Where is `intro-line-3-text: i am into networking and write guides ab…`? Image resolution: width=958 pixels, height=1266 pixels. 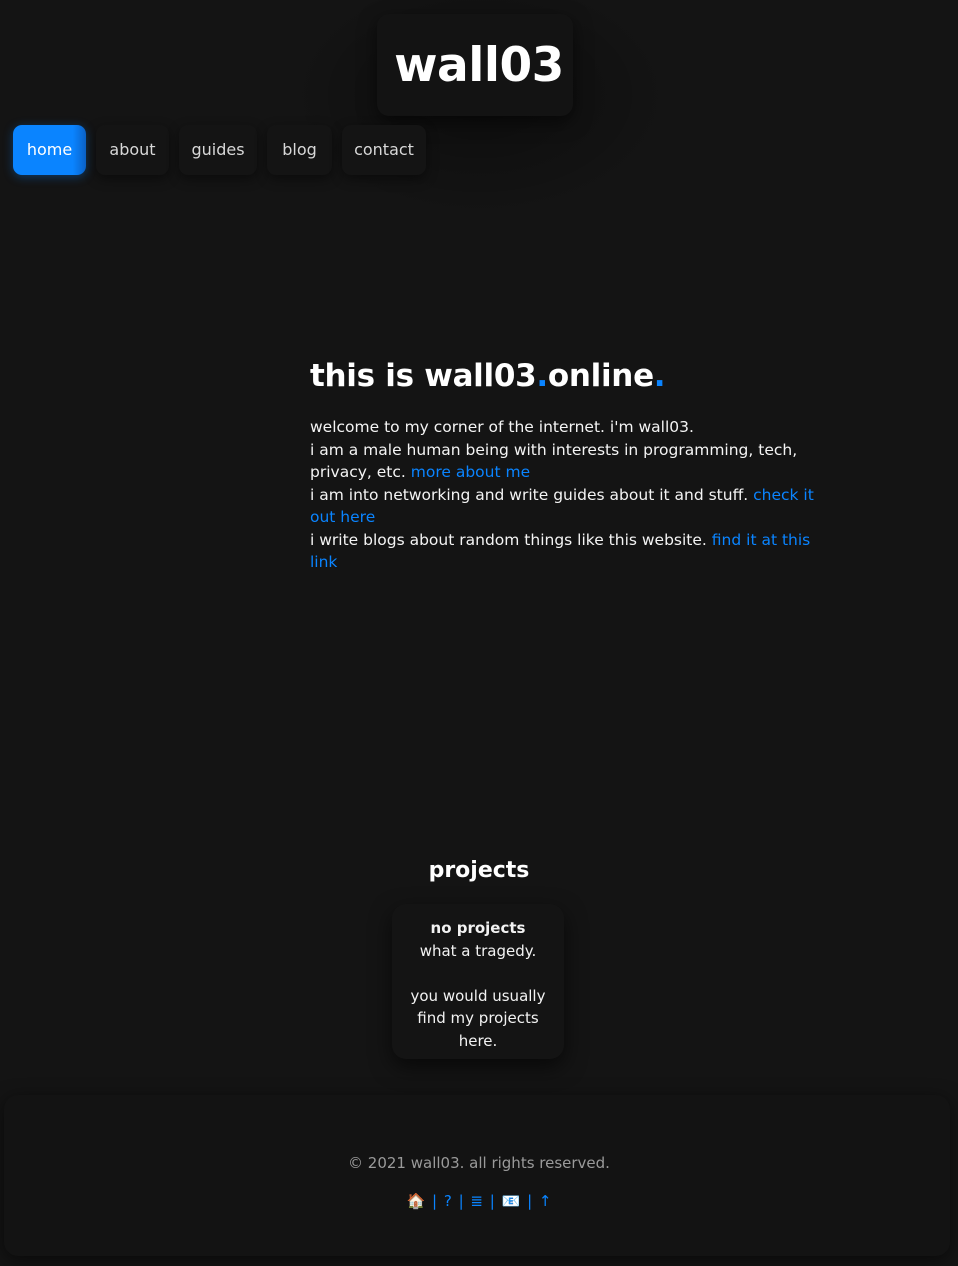 intro-line-3-text: i am into networking and write guides ab… is located at coordinates (529, 494).